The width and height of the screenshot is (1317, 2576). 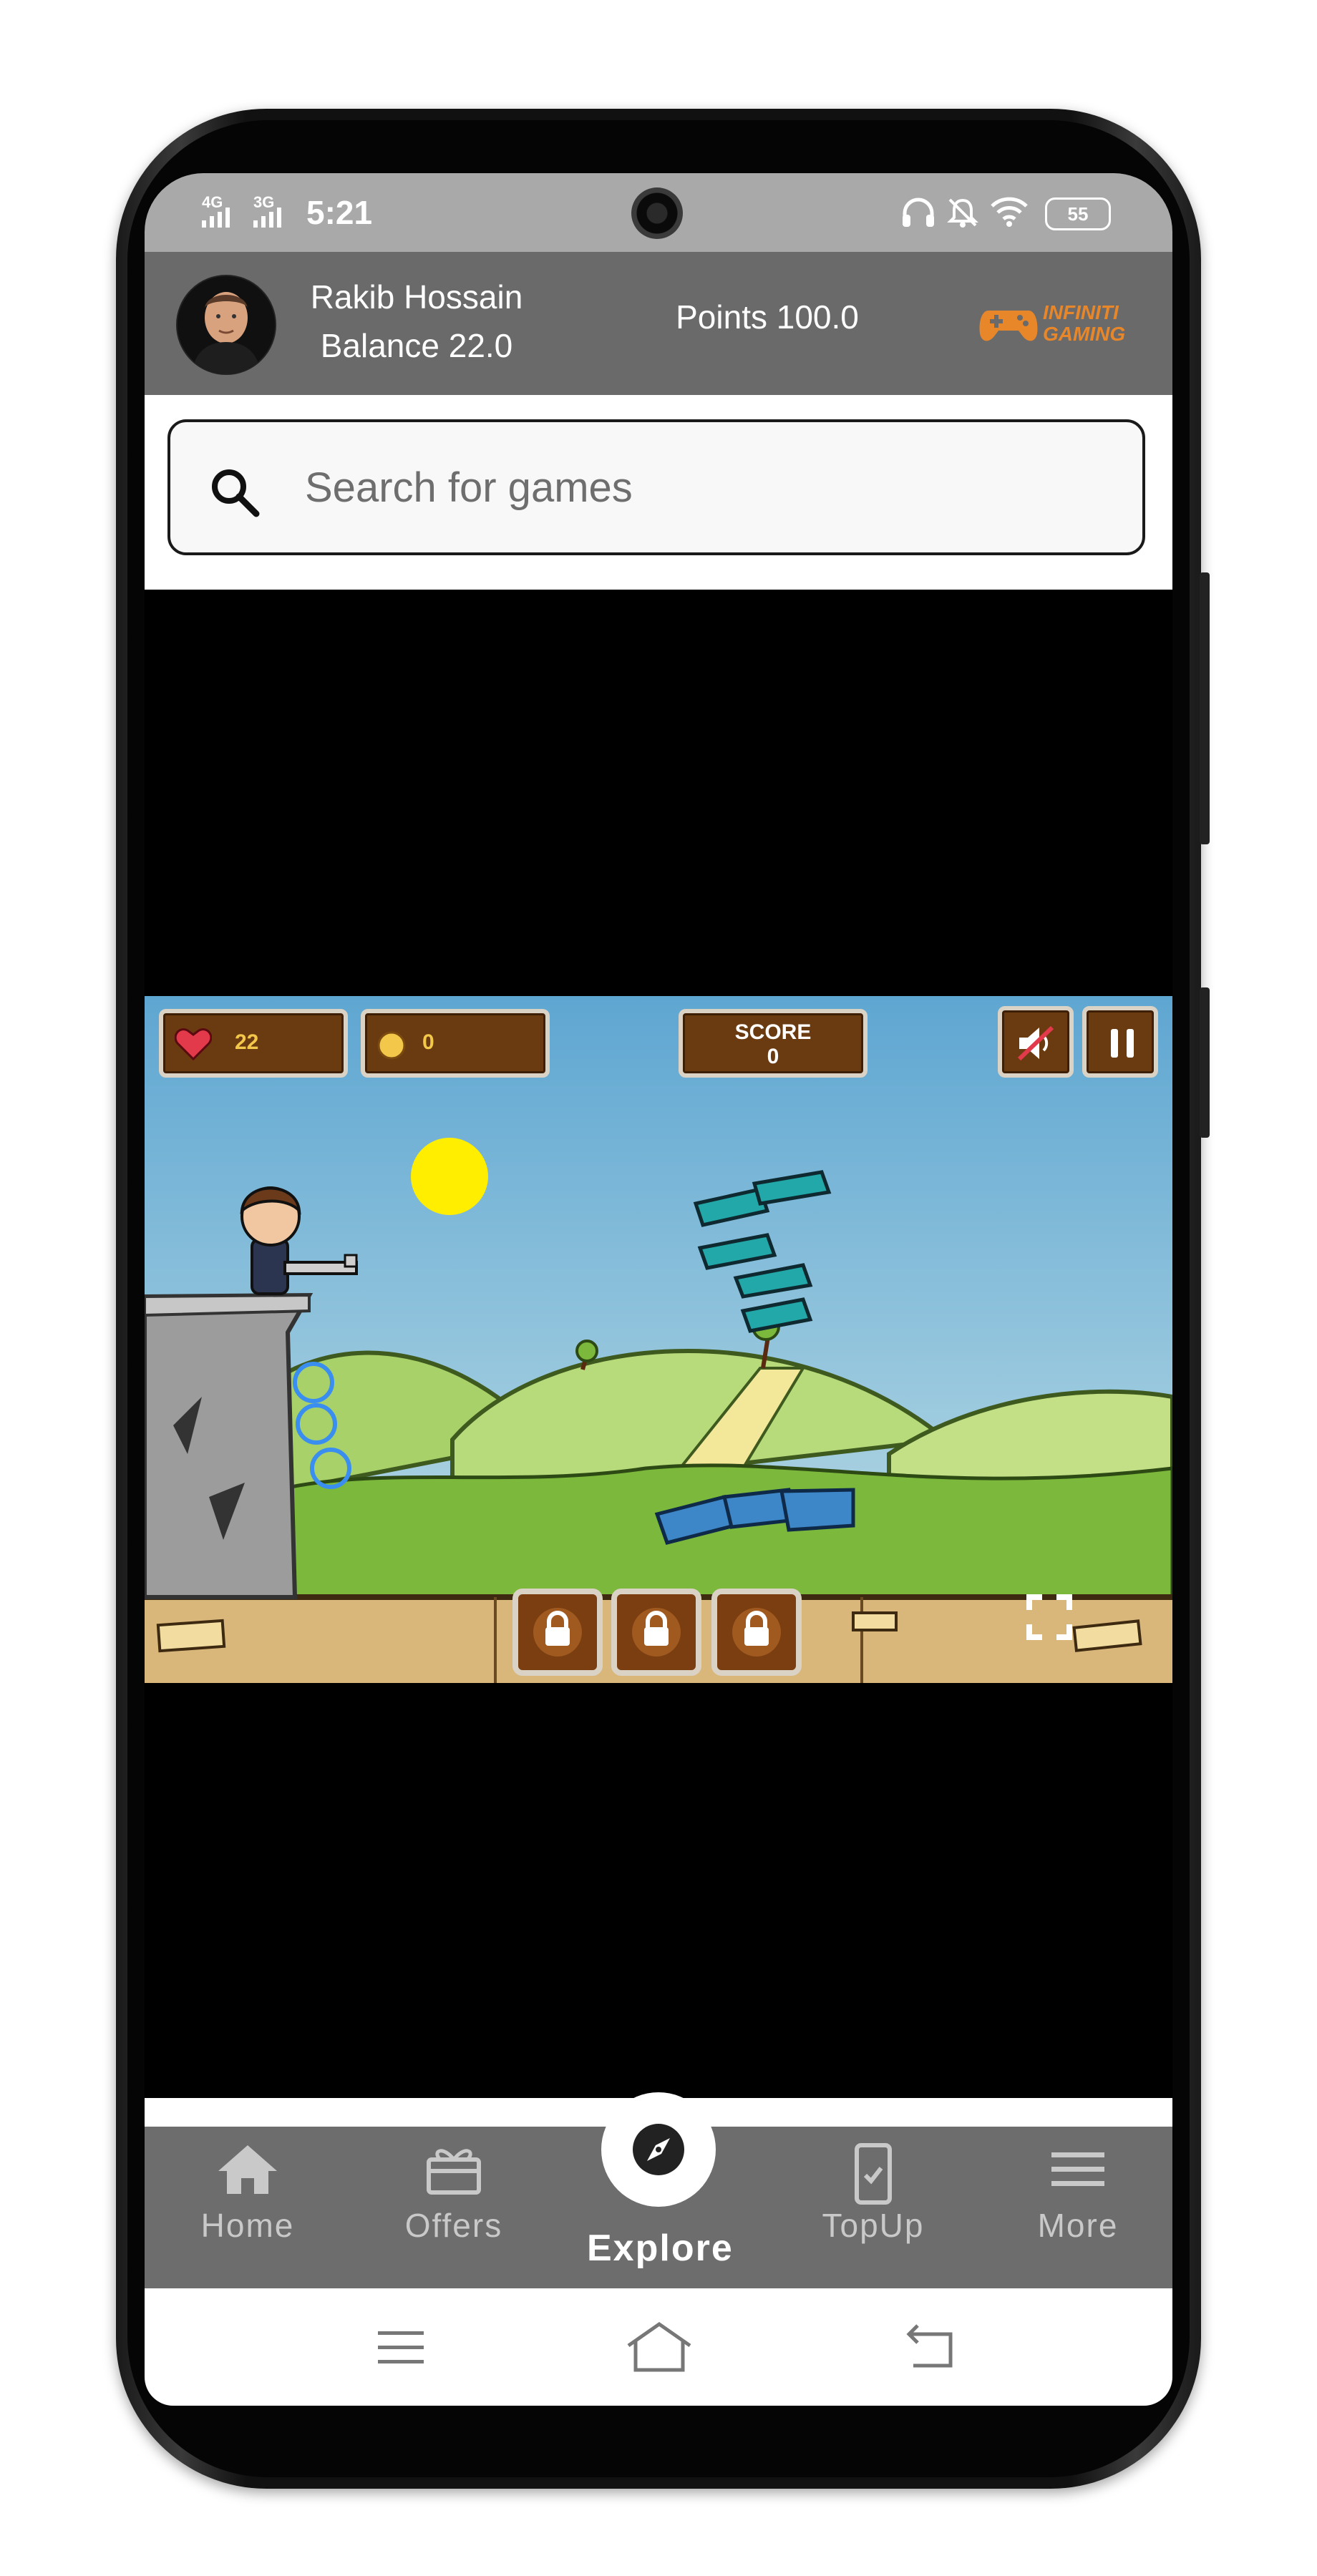 What do you see at coordinates (659, 2248) in the screenshot?
I see `nav-label-explore: Explore` at bounding box center [659, 2248].